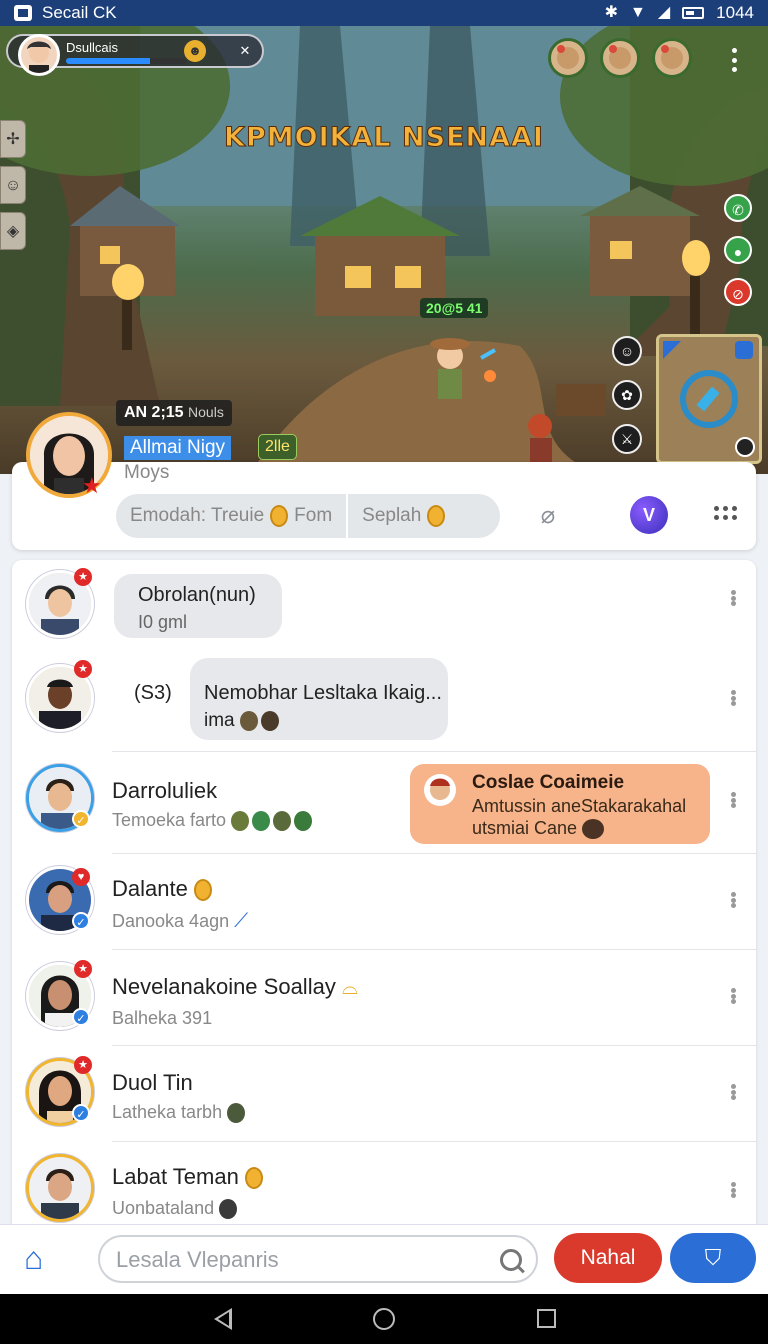 Image resolution: width=768 pixels, height=1344 pixels. What do you see at coordinates (384, 1094) in the screenshot?
I see `chat-row: ★ ✓ Duol Tin Latheka tarbh` at bounding box center [384, 1094].